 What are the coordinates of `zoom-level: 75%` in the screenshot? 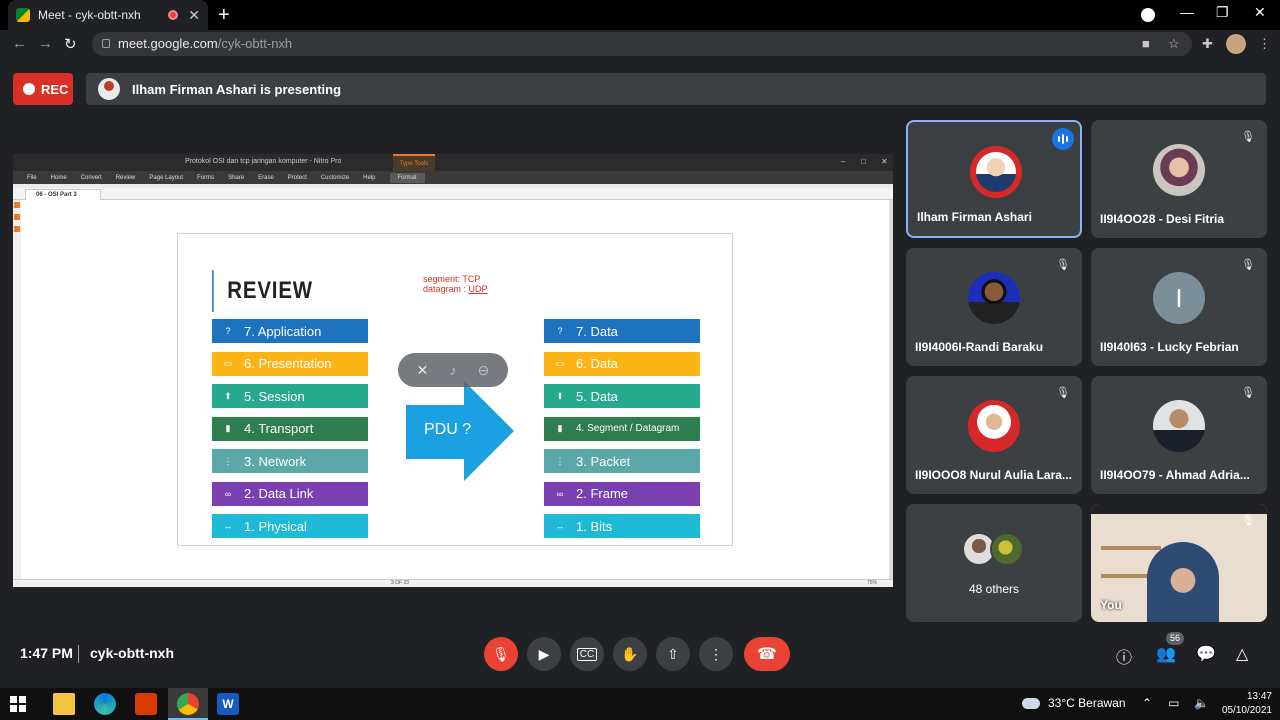 It's located at (871, 583).